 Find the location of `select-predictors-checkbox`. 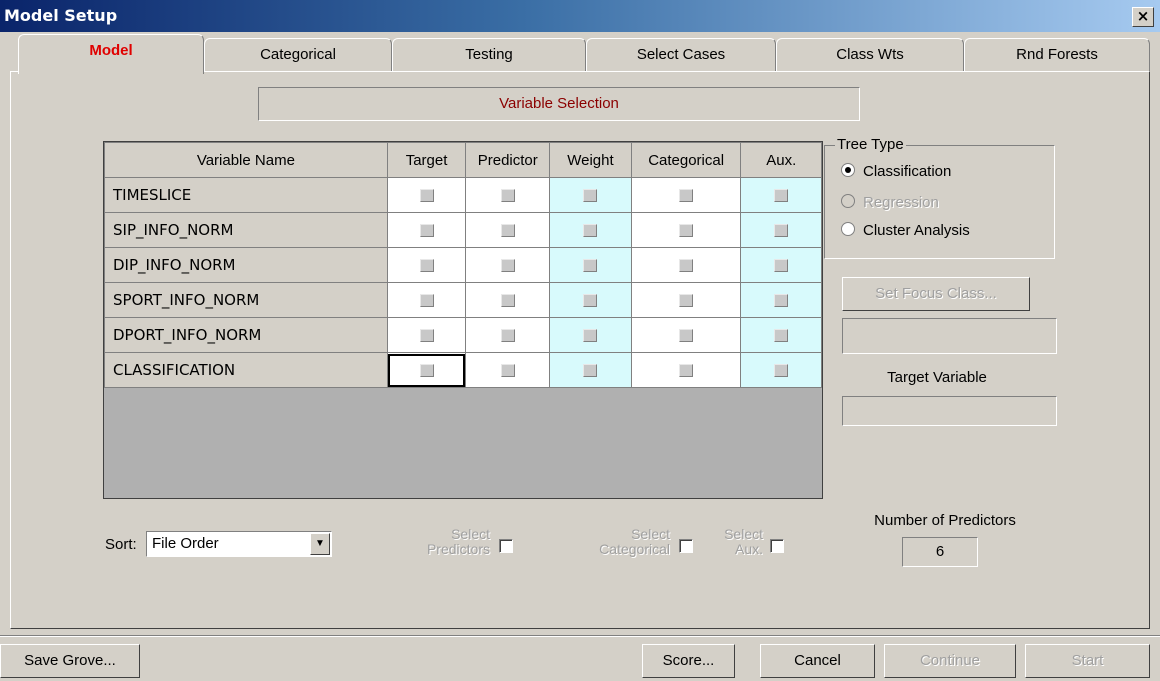

select-predictors-checkbox is located at coordinates (506, 546).